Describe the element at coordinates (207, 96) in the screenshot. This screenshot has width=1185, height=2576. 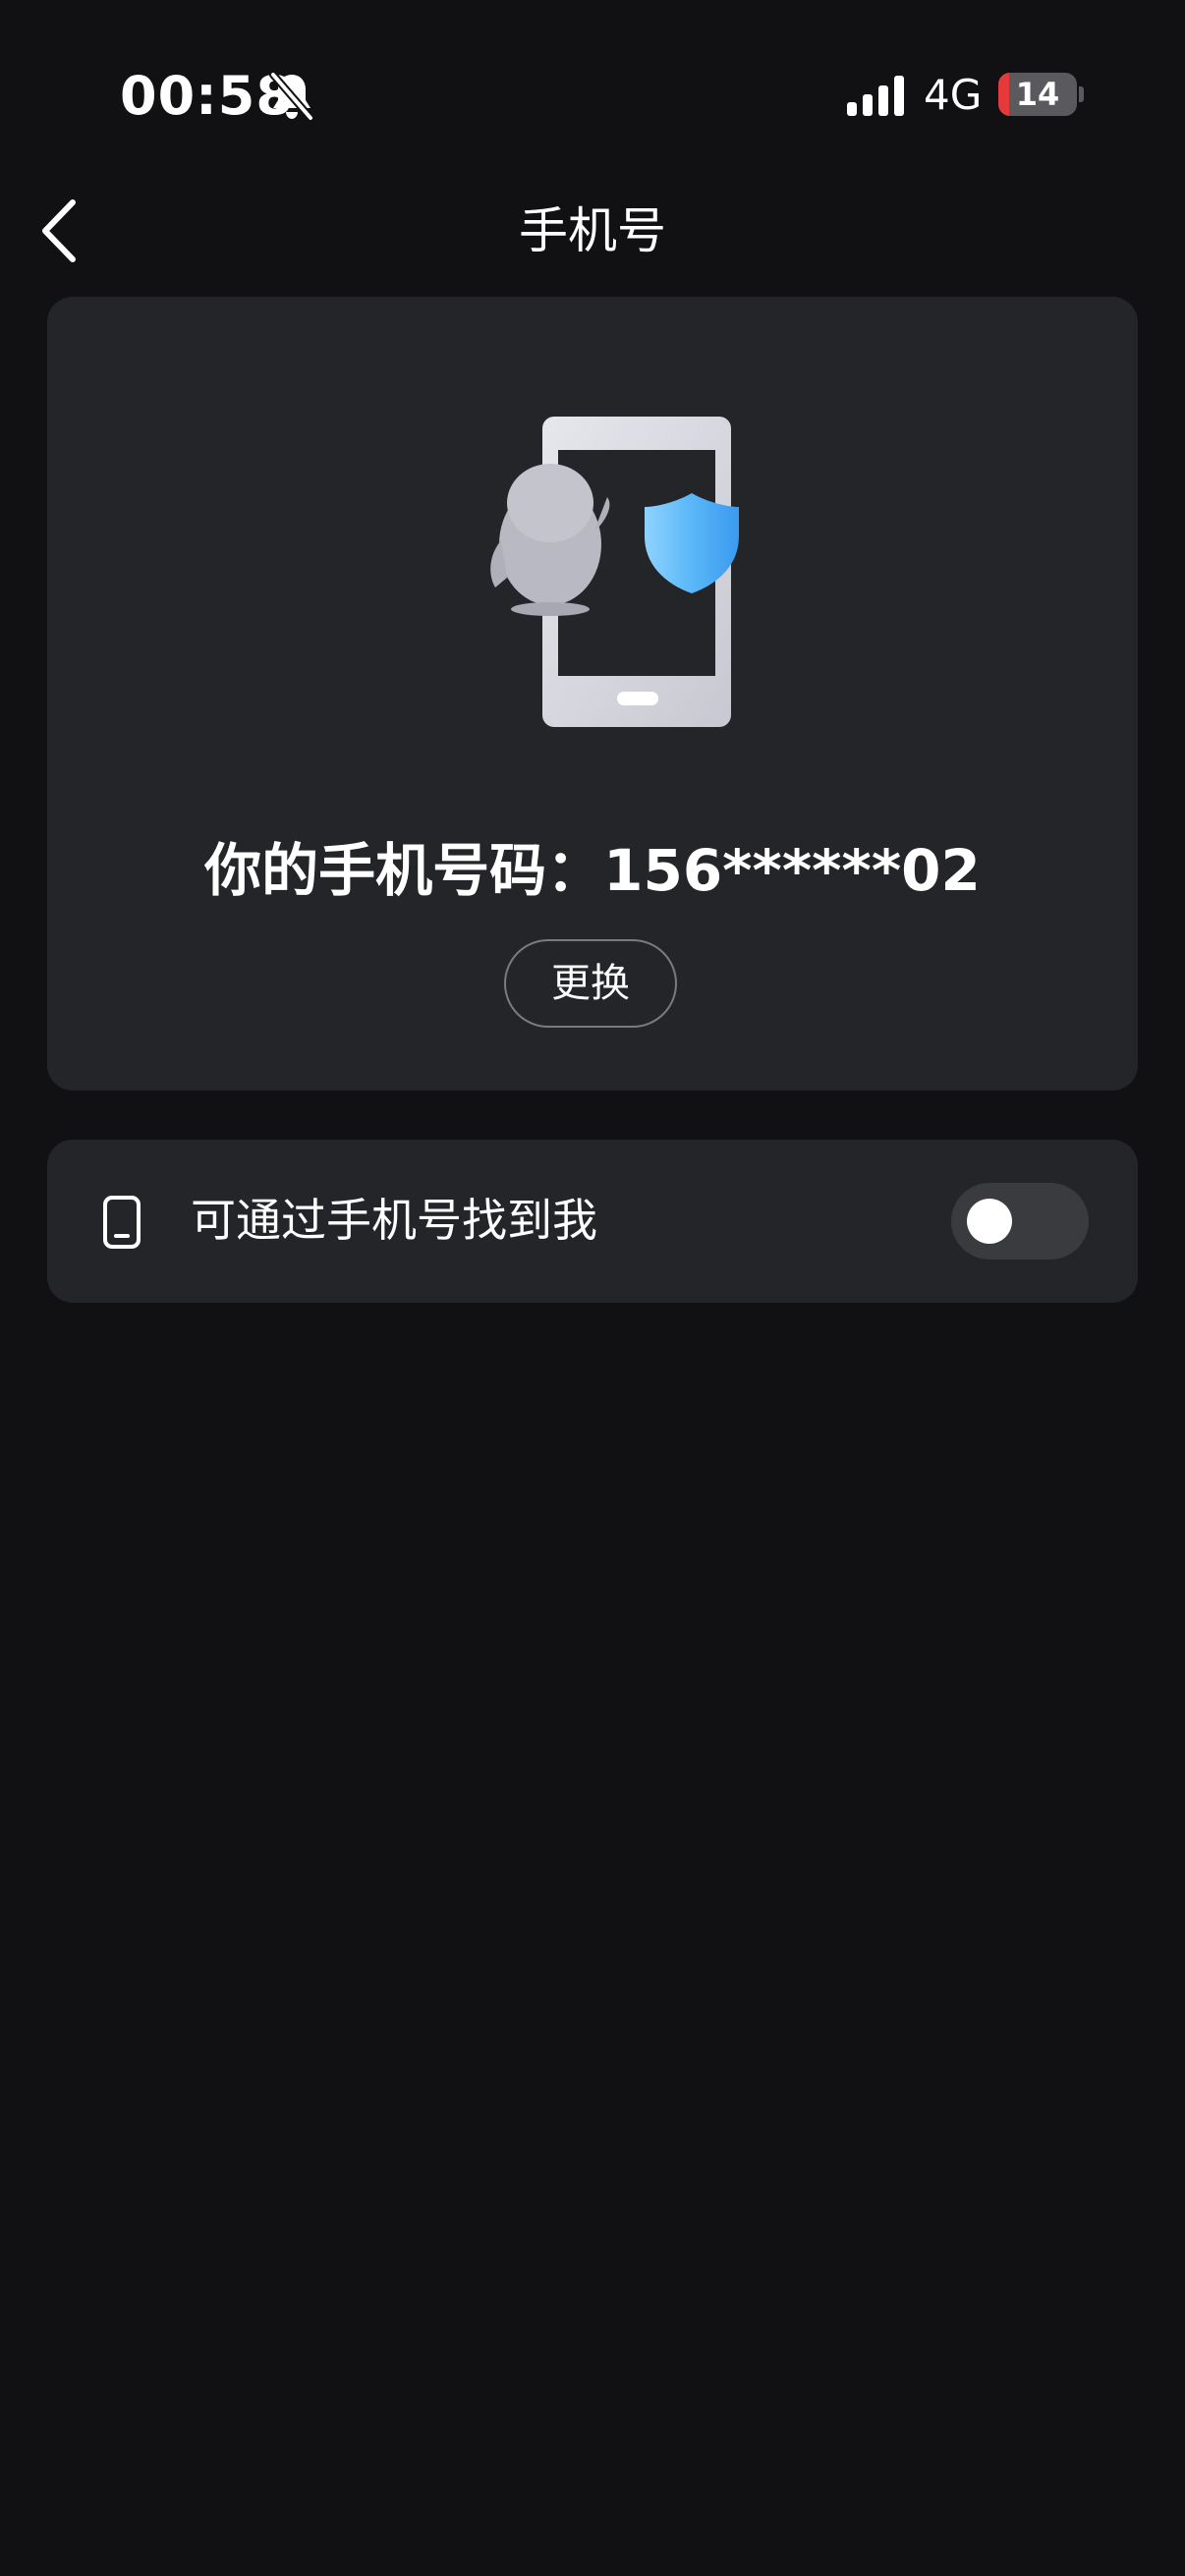
I see `status-time: 00:58` at that location.